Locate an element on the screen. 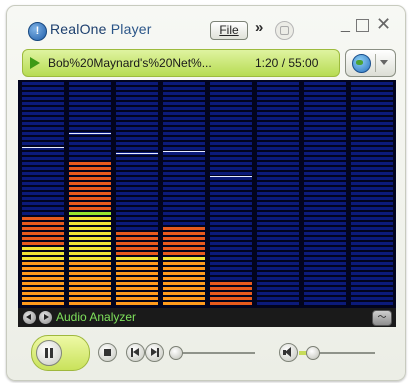 The image size is (409, 383). stop-icon is located at coordinates (107, 352).